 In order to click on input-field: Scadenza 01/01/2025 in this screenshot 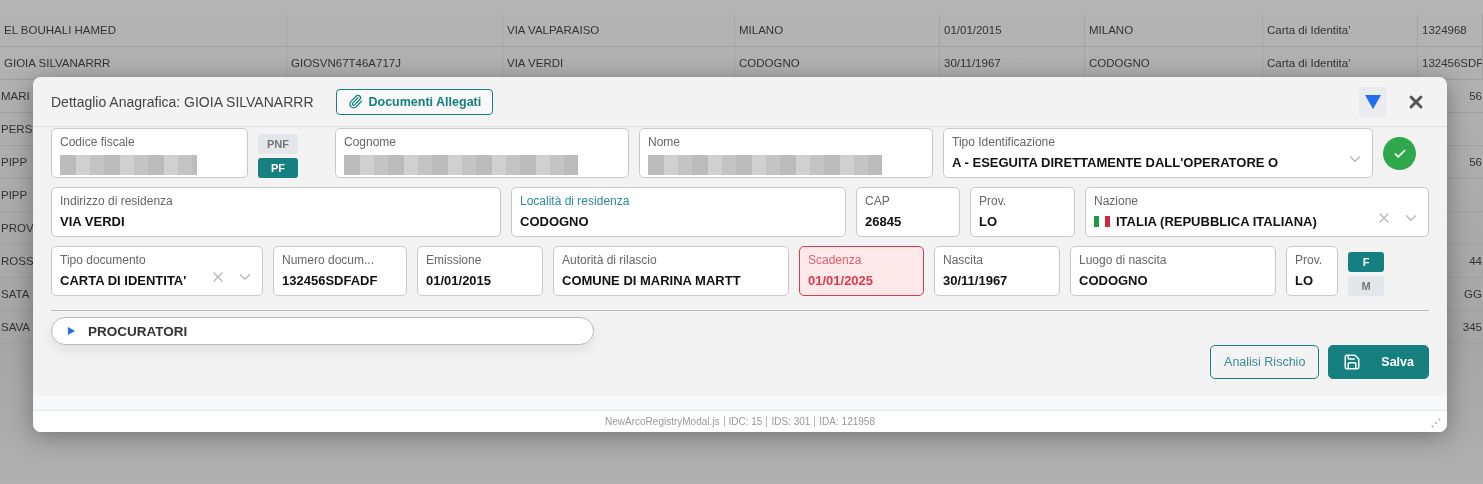, I will do `click(861, 271)`.